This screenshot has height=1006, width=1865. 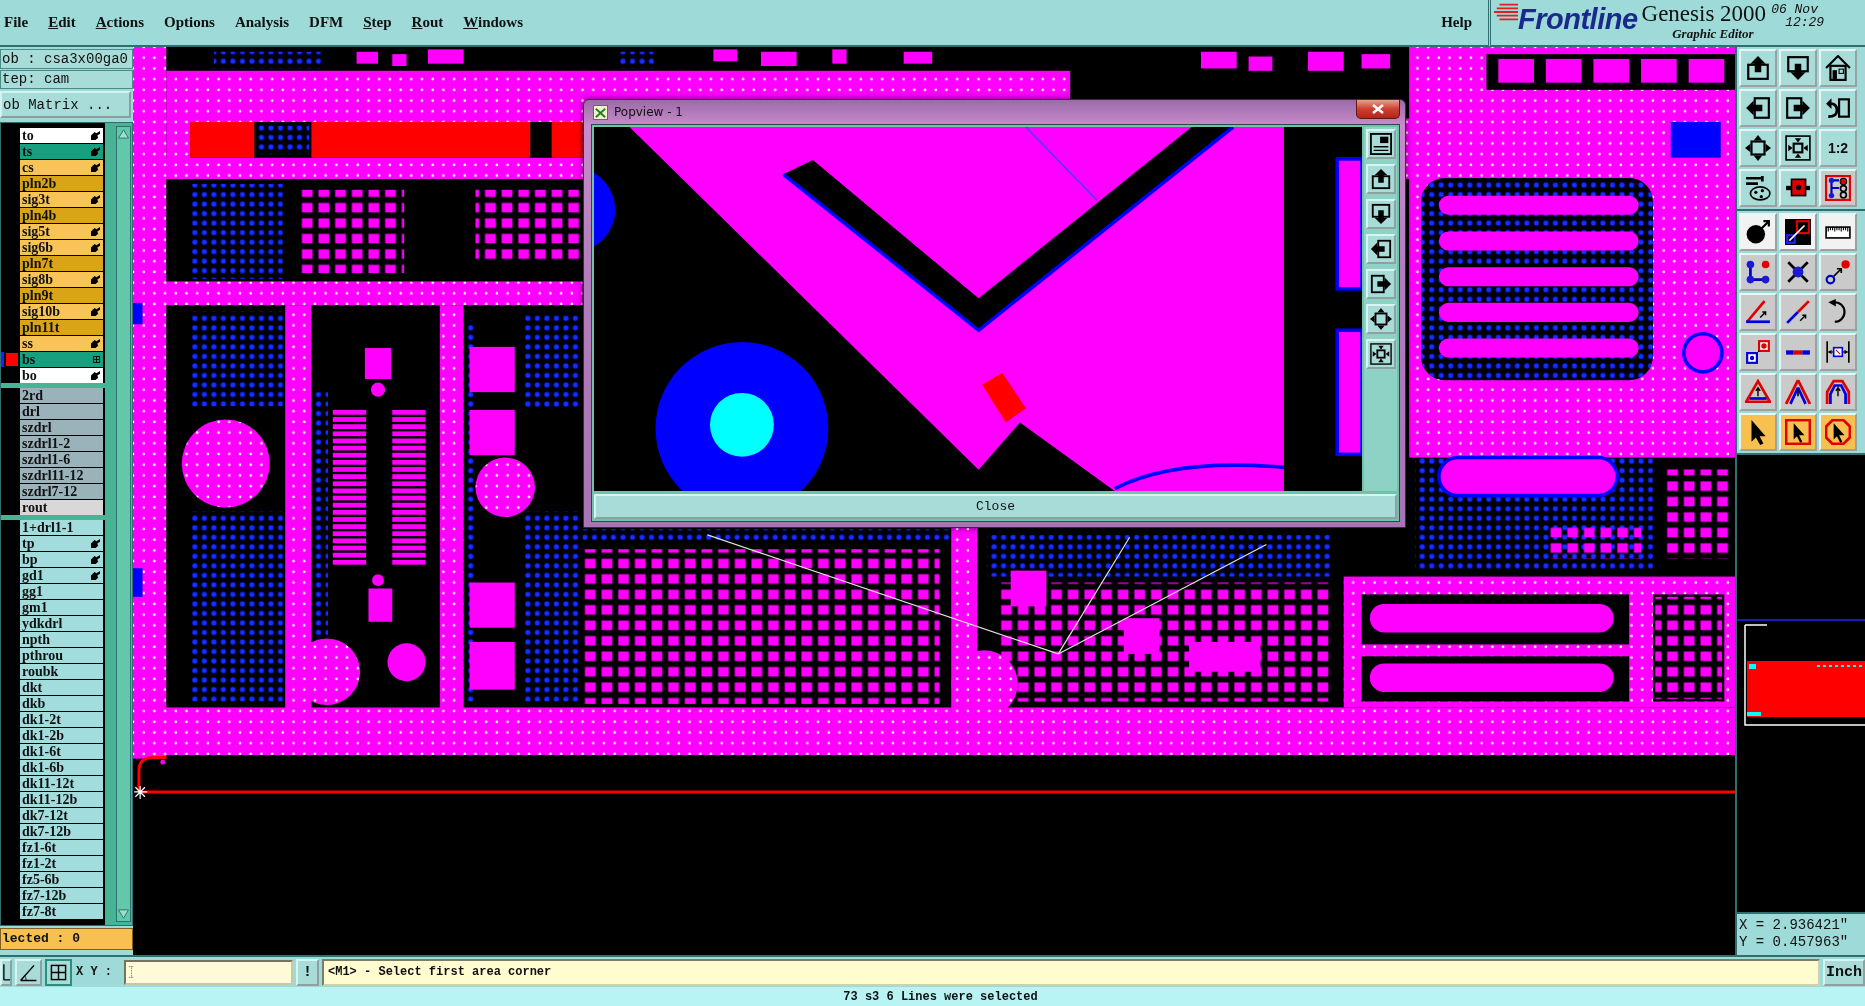 I want to click on layer-item: bp, so click(x=61, y=559).